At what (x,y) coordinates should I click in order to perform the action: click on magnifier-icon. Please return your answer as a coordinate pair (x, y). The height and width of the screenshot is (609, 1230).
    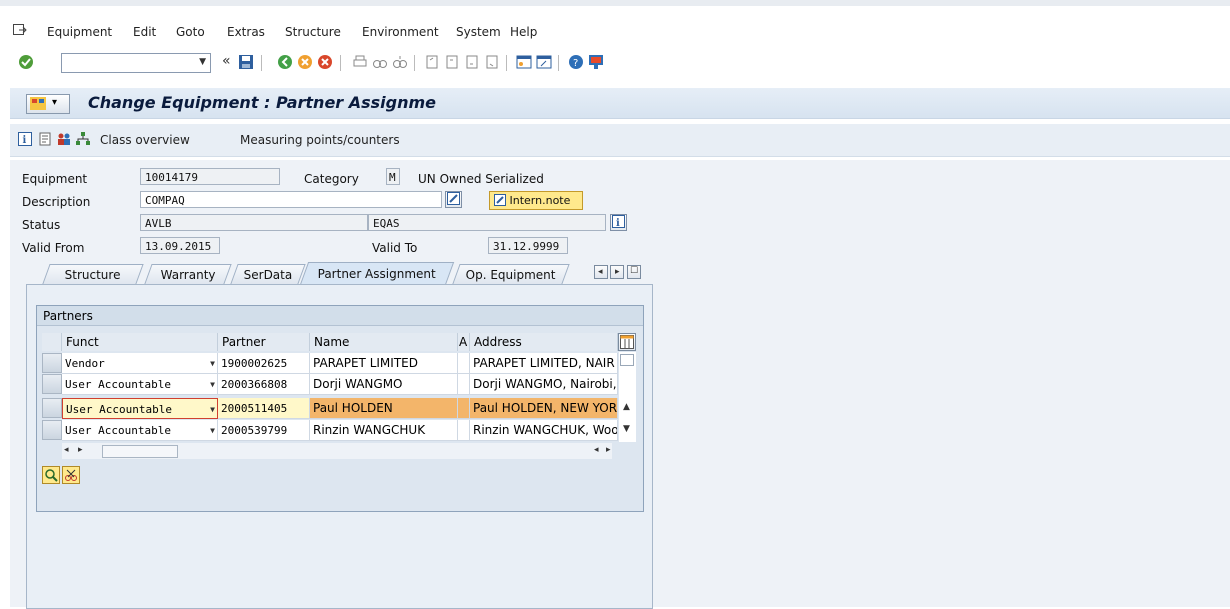
    Looking at the image, I should click on (51, 475).